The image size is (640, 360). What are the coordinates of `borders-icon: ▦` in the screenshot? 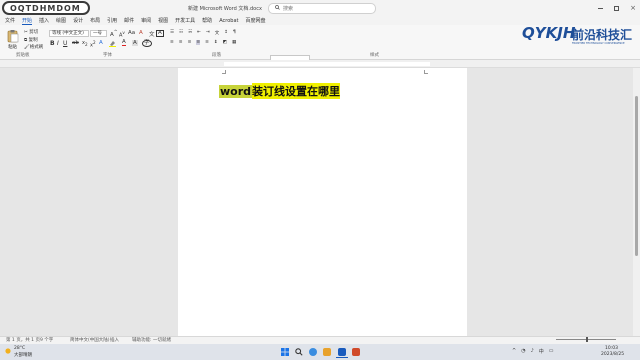 It's located at (234, 42).